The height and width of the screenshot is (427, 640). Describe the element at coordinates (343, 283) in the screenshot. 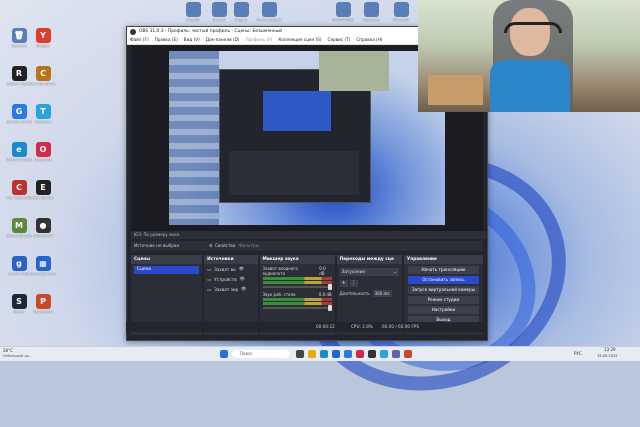

I see `add-transition-button: +` at that location.